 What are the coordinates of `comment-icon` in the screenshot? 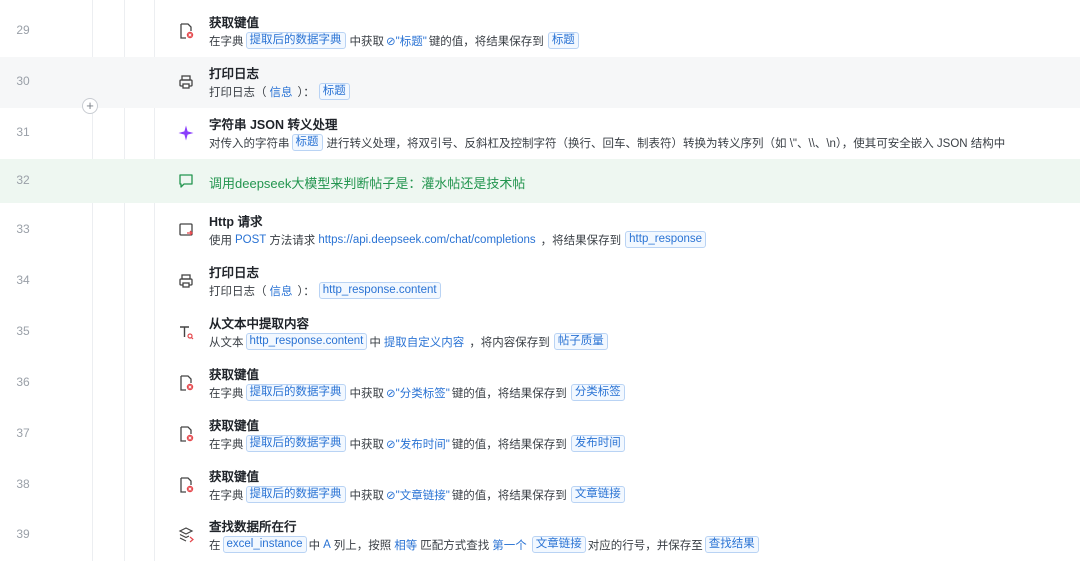 It's located at (186, 181).